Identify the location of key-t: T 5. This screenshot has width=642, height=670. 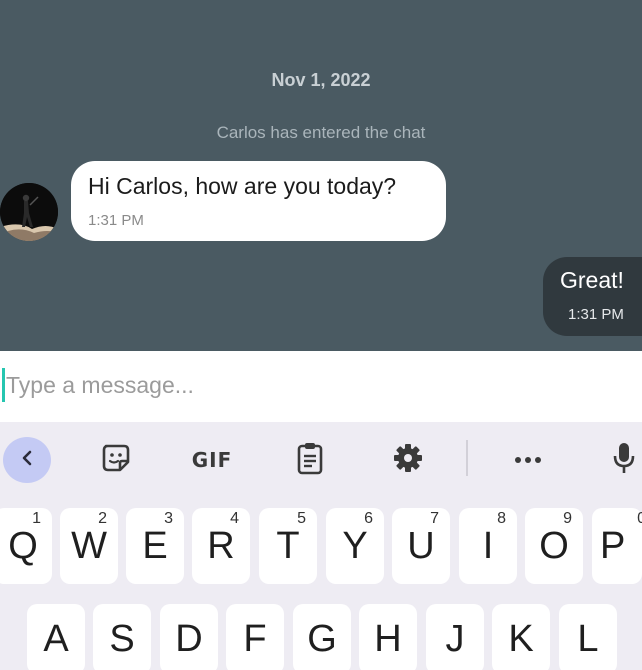
(288, 546).